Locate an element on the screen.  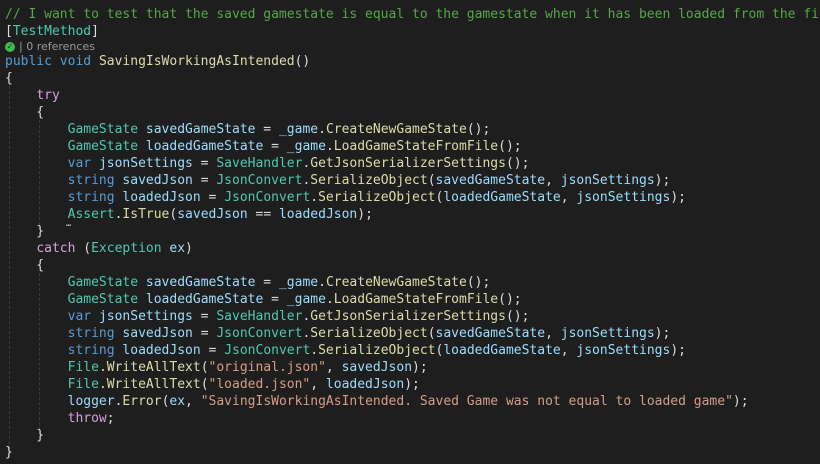
code-token: logger is located at coordinates (91, 401).